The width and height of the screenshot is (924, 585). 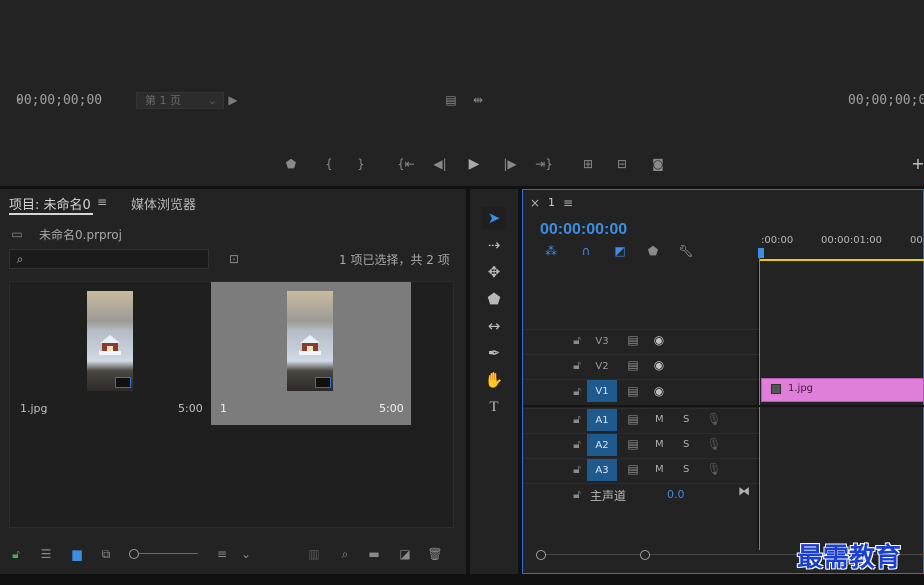 What do you see at coordinates (602, 420) in the screenshot?
I see `track-label-a1: A1` at bounding box center [602, 420].